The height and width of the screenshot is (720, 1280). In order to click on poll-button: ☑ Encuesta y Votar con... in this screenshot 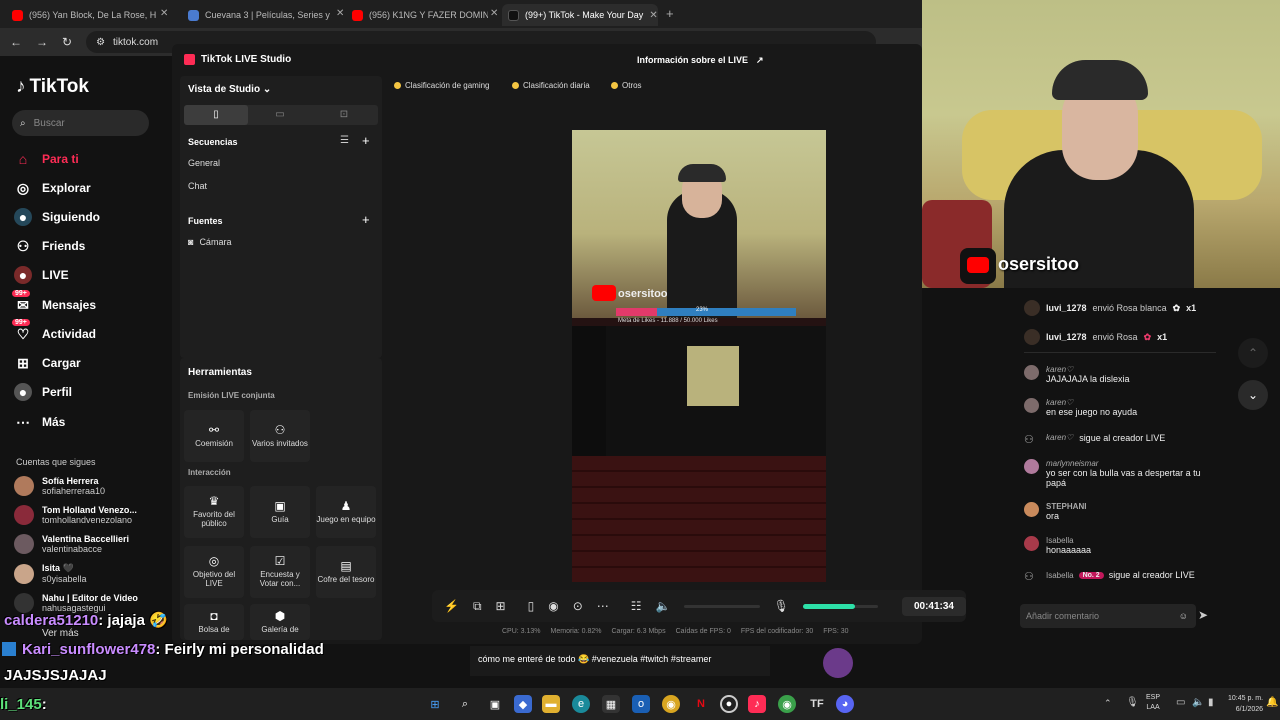, I will do `click(280, 572)`.